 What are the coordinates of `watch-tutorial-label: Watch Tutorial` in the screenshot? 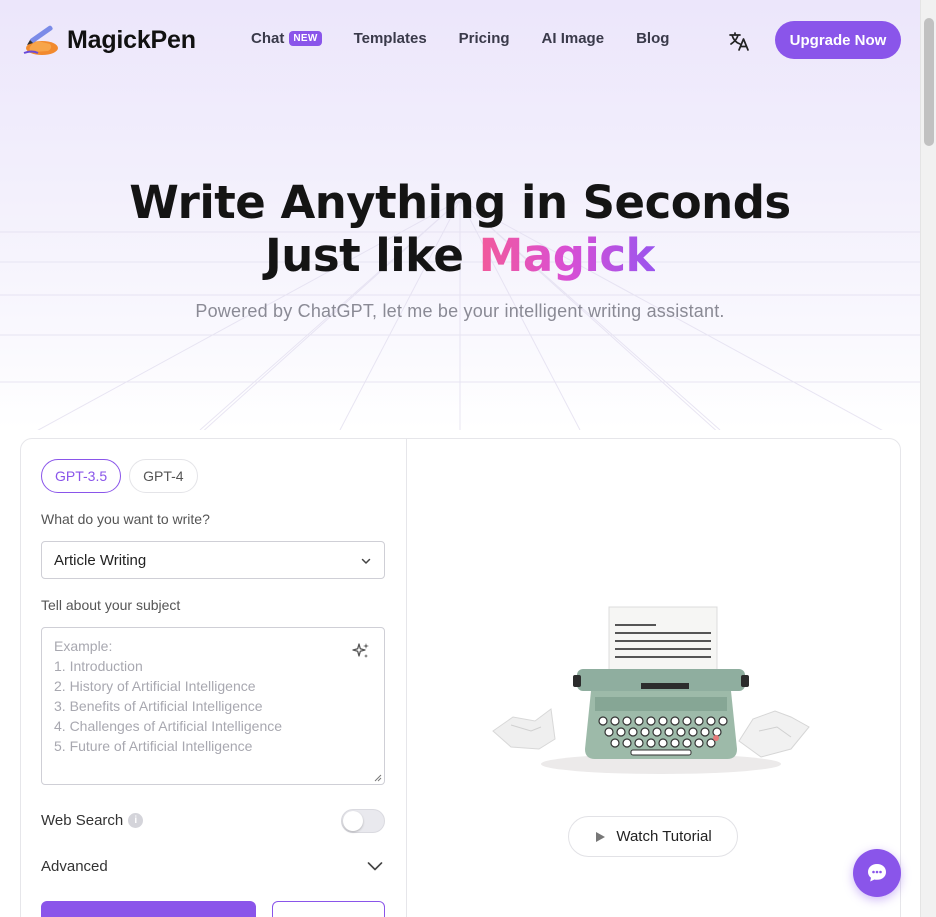 It's located at (664, 836).